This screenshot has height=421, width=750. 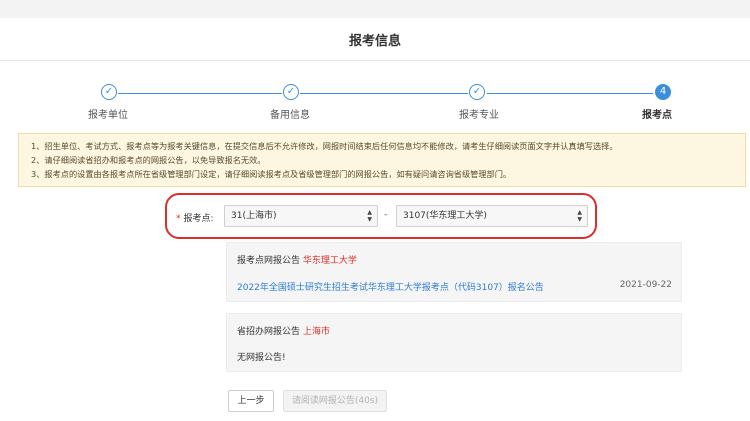 I want to click on page-title: 报考信息, so click(x=374, y=41).